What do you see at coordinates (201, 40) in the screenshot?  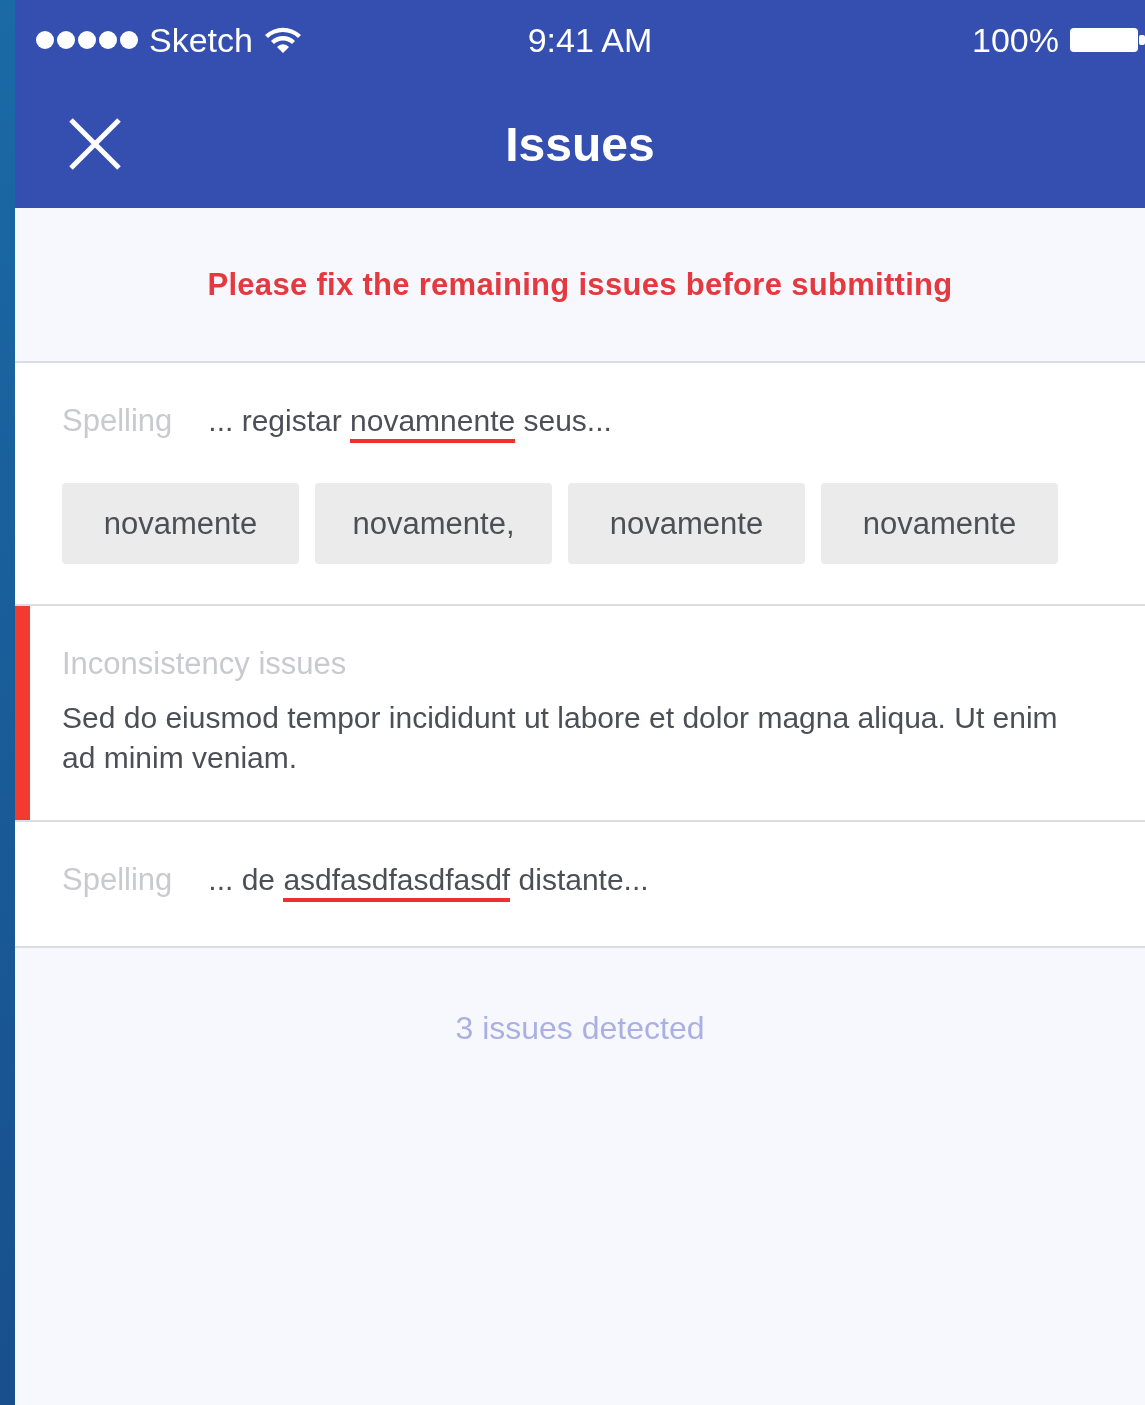 I see `carrier-name: Sketch` at bounding box center [201, 40].